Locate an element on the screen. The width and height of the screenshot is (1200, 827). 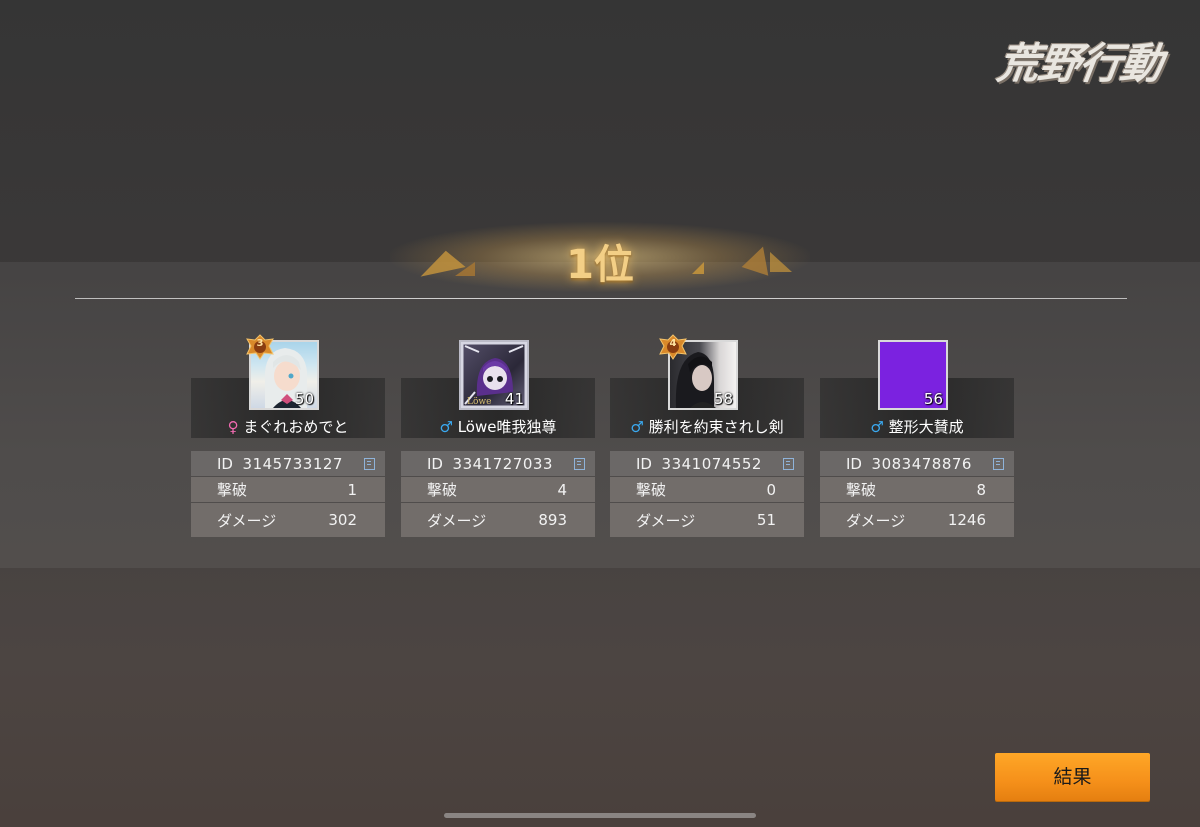
player-name-line: ♀ まぐれおめでと is located at coordinates (288, 426).